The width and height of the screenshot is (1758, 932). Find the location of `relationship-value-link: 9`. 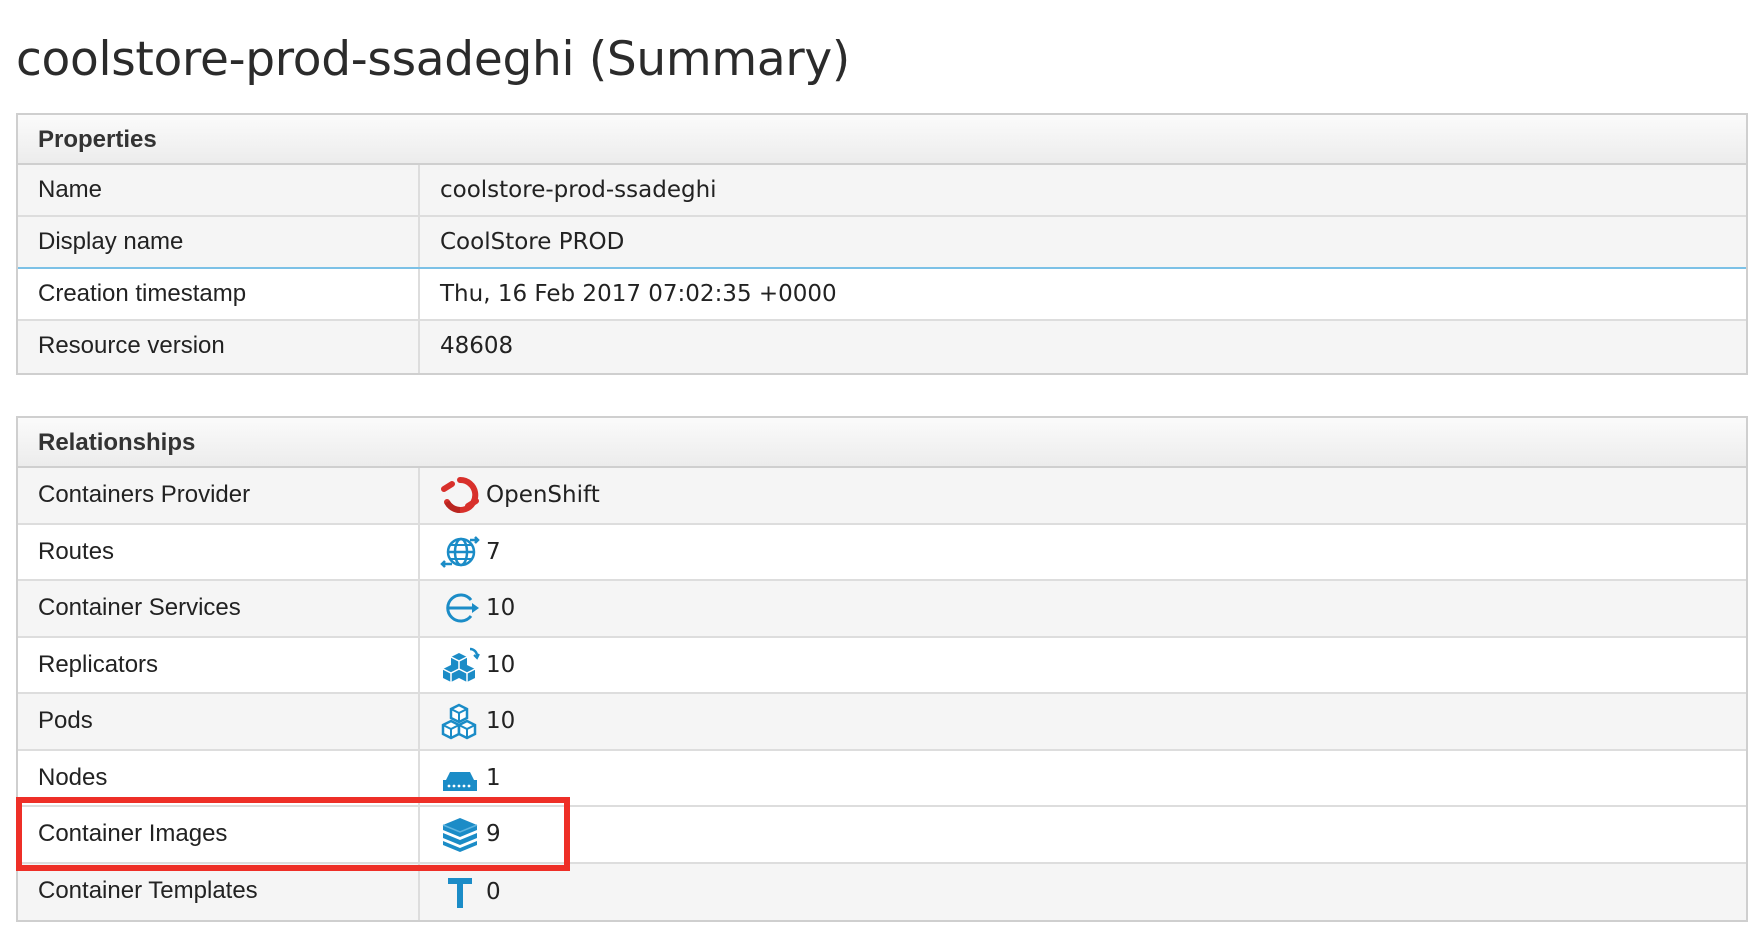

relationship-value-link: 9 is located at coordinates (1083, 834).